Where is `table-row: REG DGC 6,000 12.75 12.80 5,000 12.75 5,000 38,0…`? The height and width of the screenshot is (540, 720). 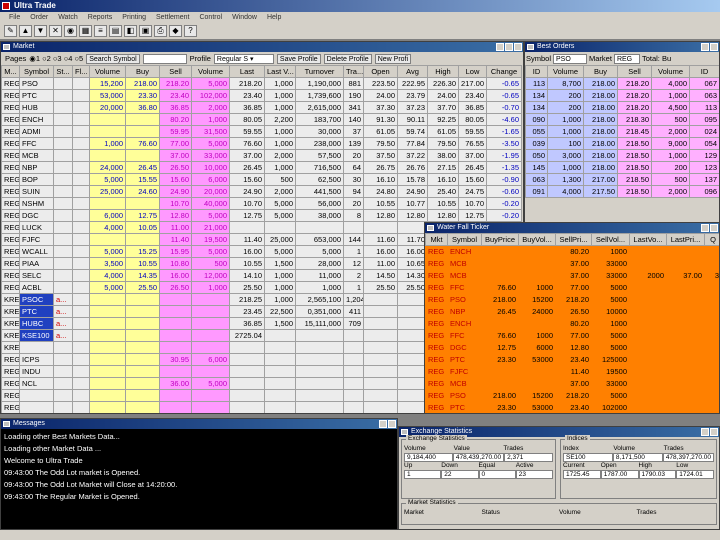 table-row: REG DGC 6,000 12.75 12.80 5,000 12.75 5,000 38,0… is located at coordinates (261, 215).